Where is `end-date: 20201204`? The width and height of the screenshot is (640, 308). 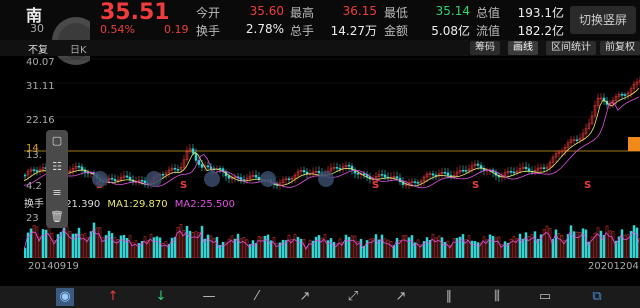 end-date: 20201204 is located at coordinates (613, 266).